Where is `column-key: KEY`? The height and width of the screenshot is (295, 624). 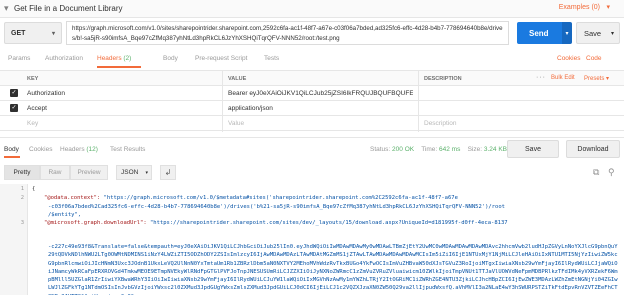
column-key: KEY is located at coordinates (33, 79).